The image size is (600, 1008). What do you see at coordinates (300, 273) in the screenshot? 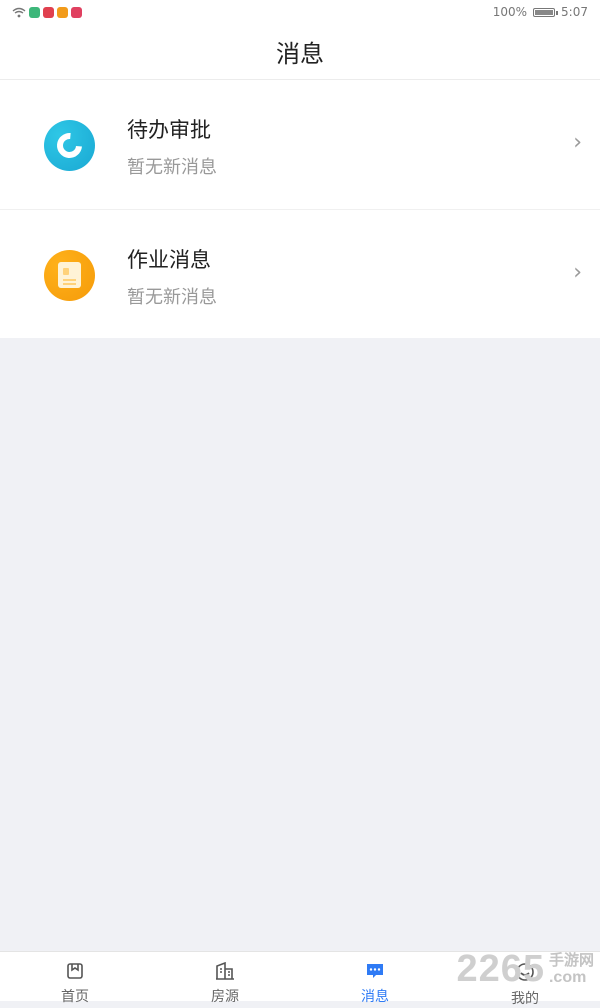
I see `message-item-homework: 作业消息 暂无新消息 ›` at bounding box center [300, 273].